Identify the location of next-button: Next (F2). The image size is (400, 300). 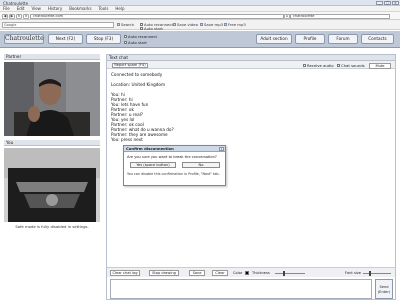
(65, 39).